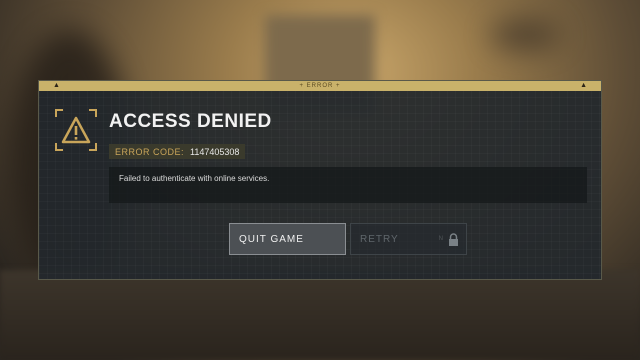 The width and height of the screenshot is (640, 360). What do you see at coordinates (76, 130) in the screenshot?
I see `warning-icon` at bounding box center [76, 130].